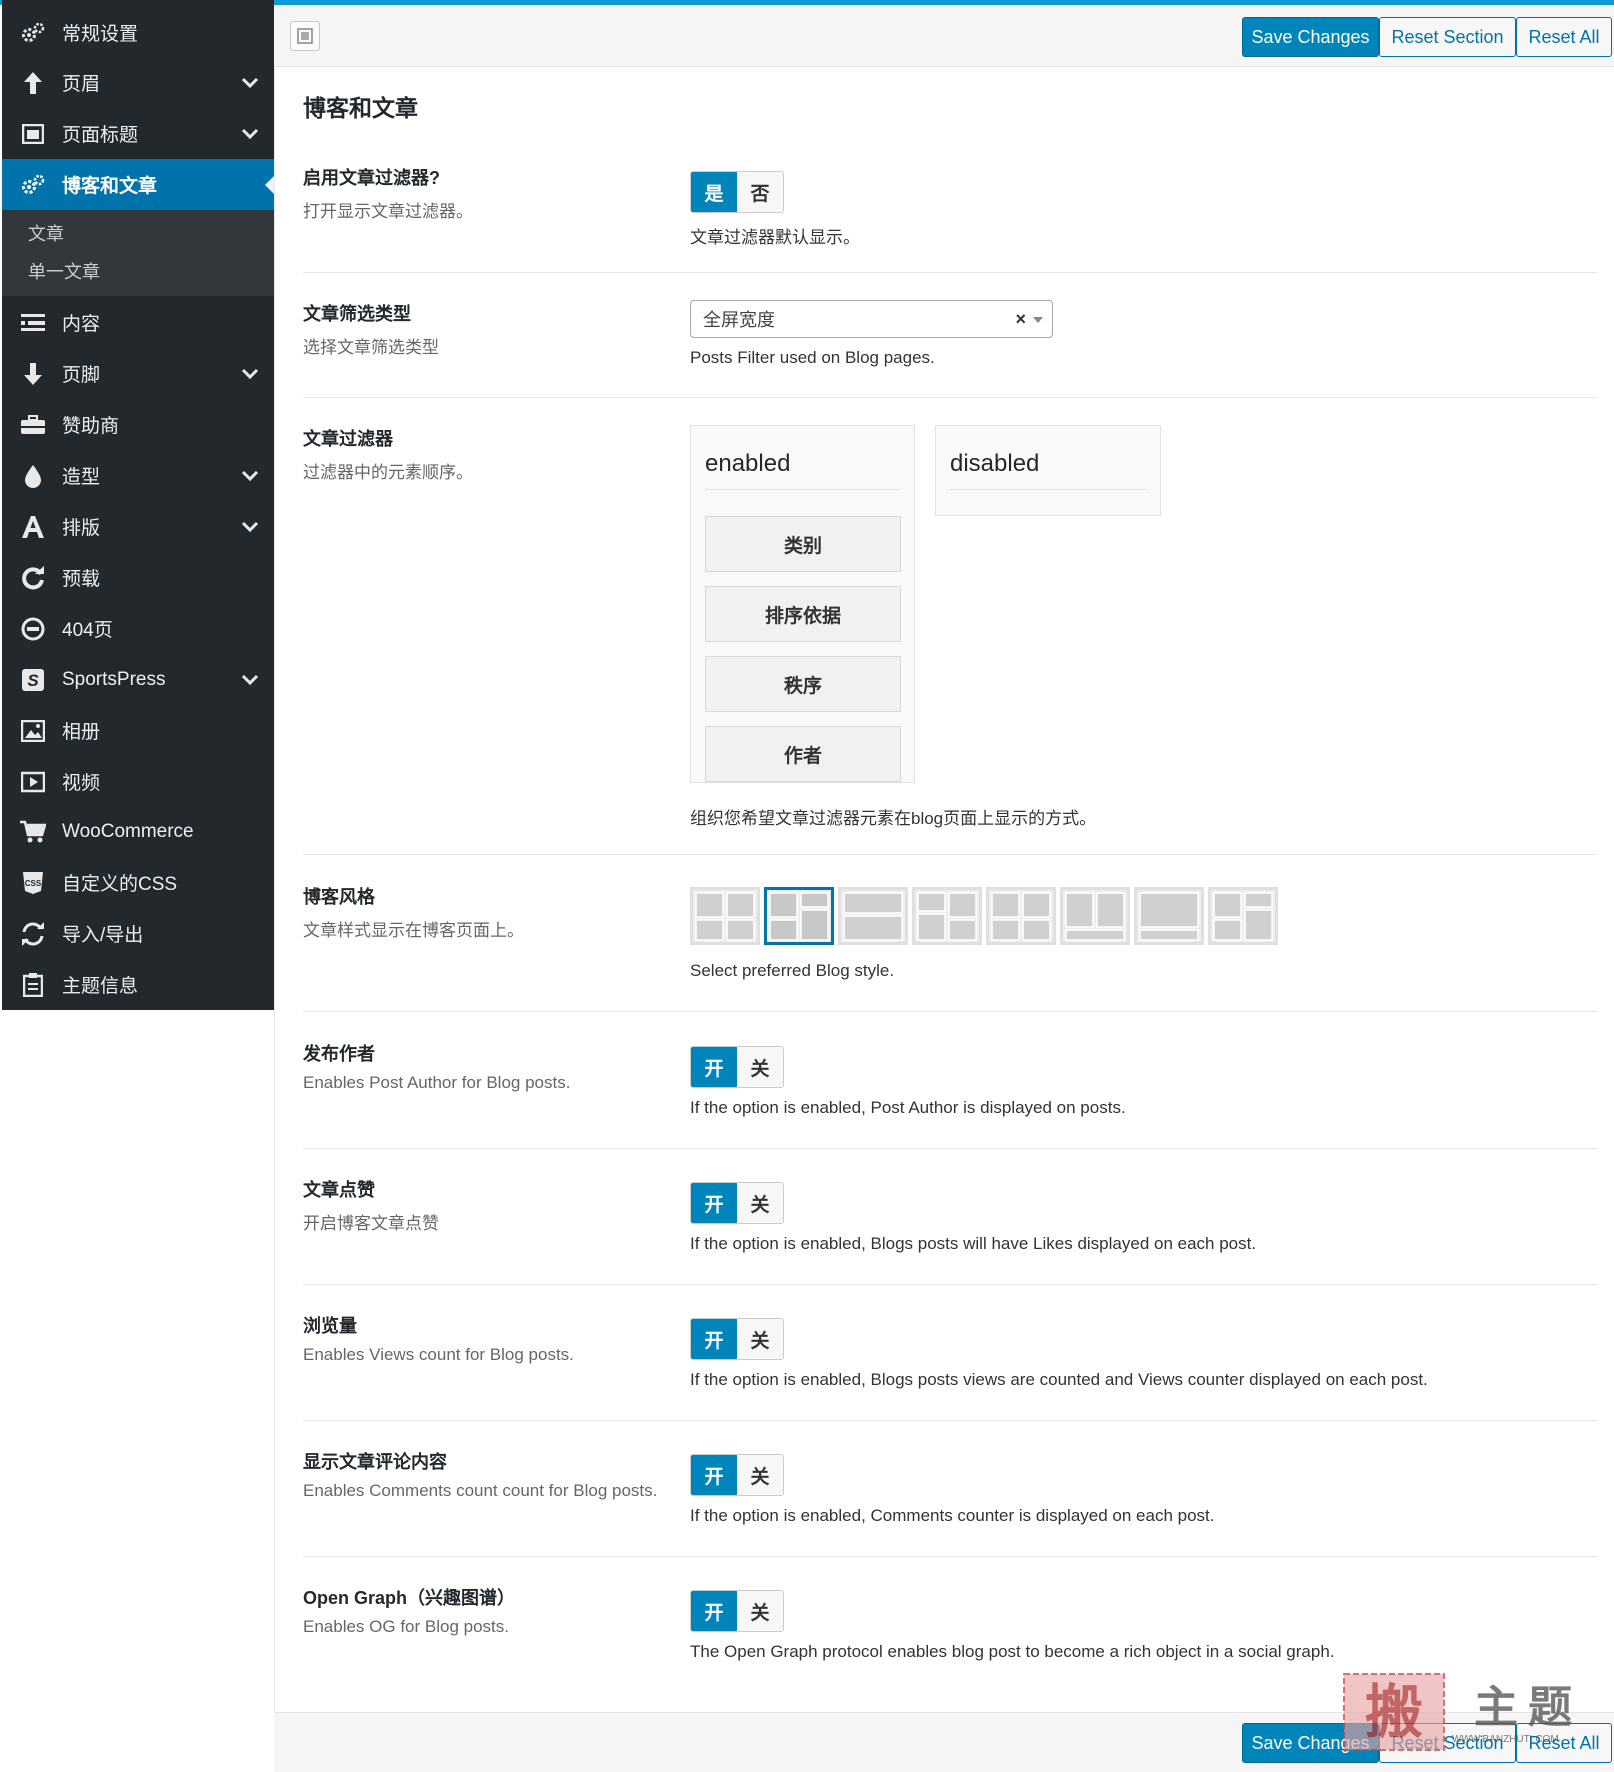 This screenshot has height=1772, width=1614. Describe the element at coordinates (138, 82) in the screenshot. I see `sidebar-item-header: 页眉` at that location.